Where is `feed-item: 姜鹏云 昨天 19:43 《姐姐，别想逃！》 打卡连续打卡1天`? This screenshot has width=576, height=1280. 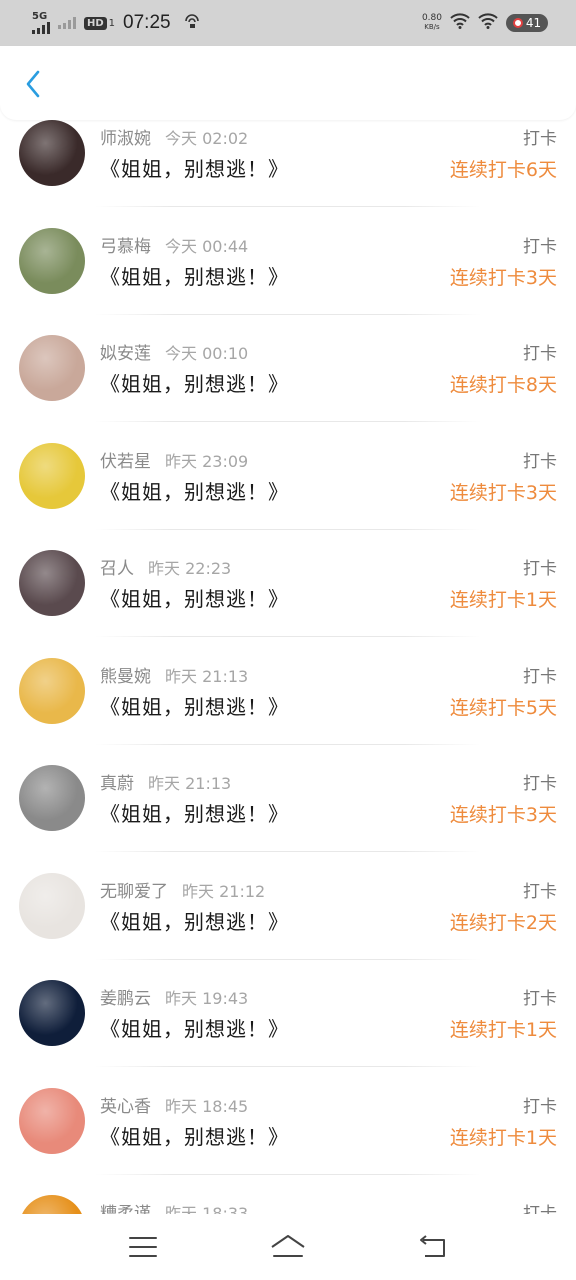
feed-item: 姜鹏云 昨天 19:43 《姐姐，别想逃！》 打卡连续打卡1天 is located at coordinates (288, 1034).